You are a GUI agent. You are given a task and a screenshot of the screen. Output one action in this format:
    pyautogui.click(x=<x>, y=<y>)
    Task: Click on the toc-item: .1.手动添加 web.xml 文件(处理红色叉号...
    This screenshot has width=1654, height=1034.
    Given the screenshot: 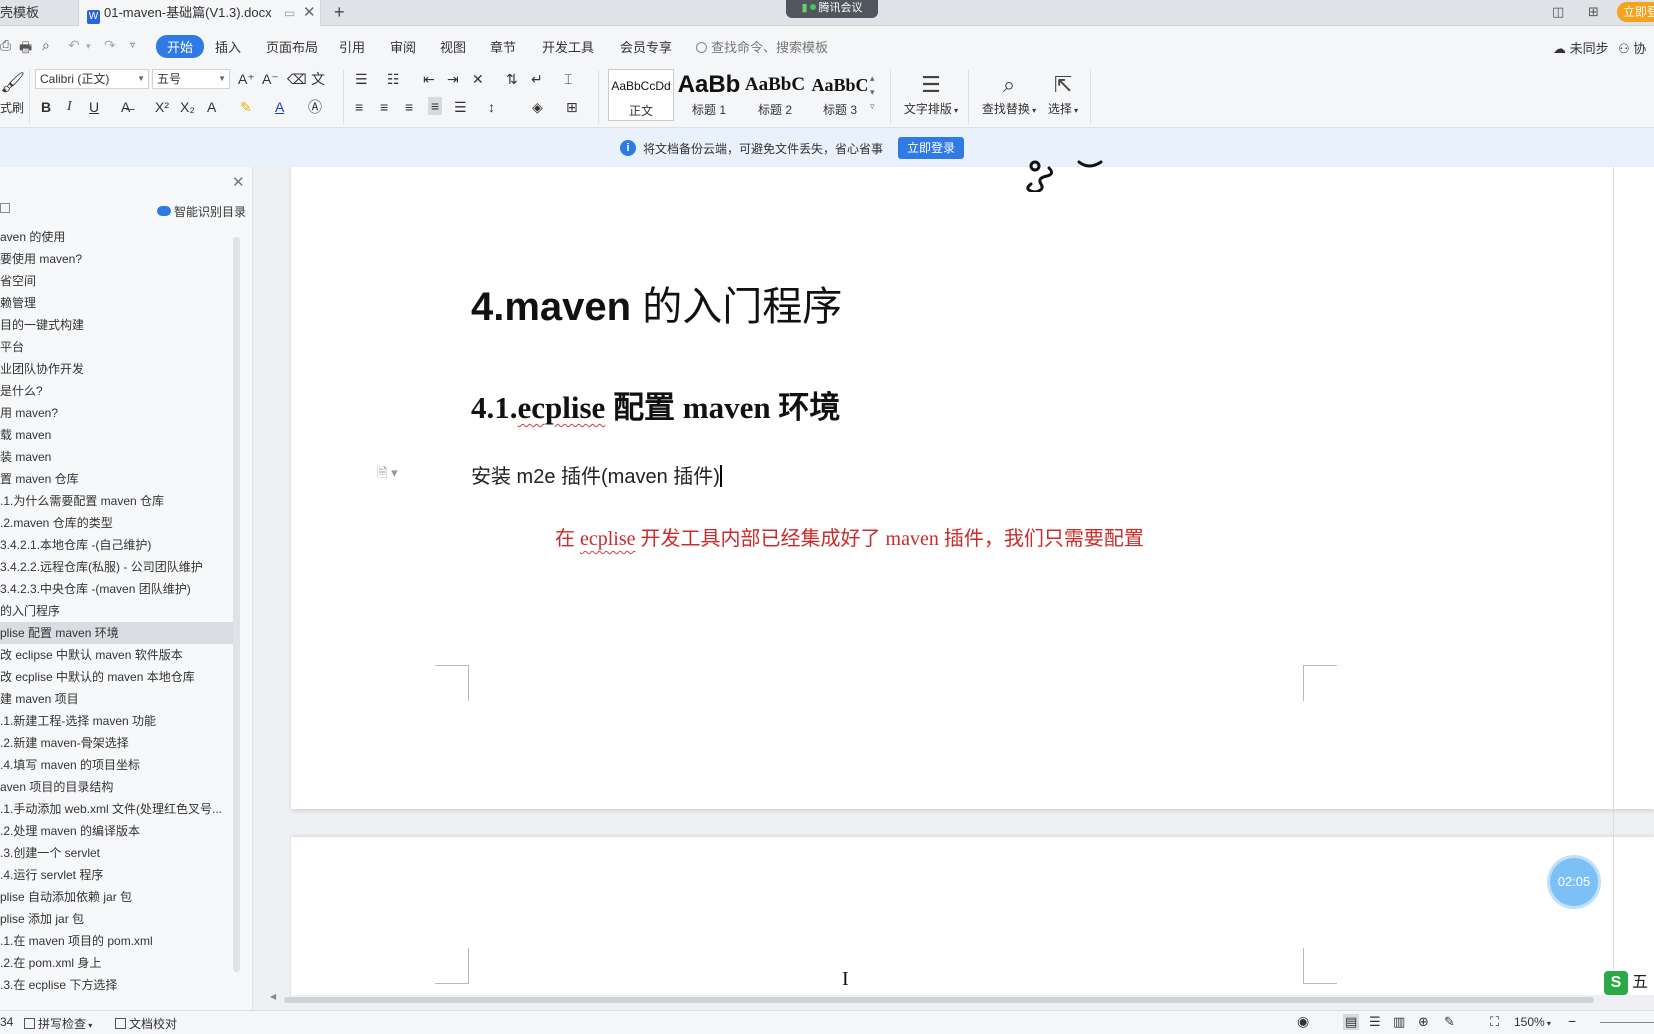 What is the action you would take?
    pyautogui.click(x=116, y=809)
    